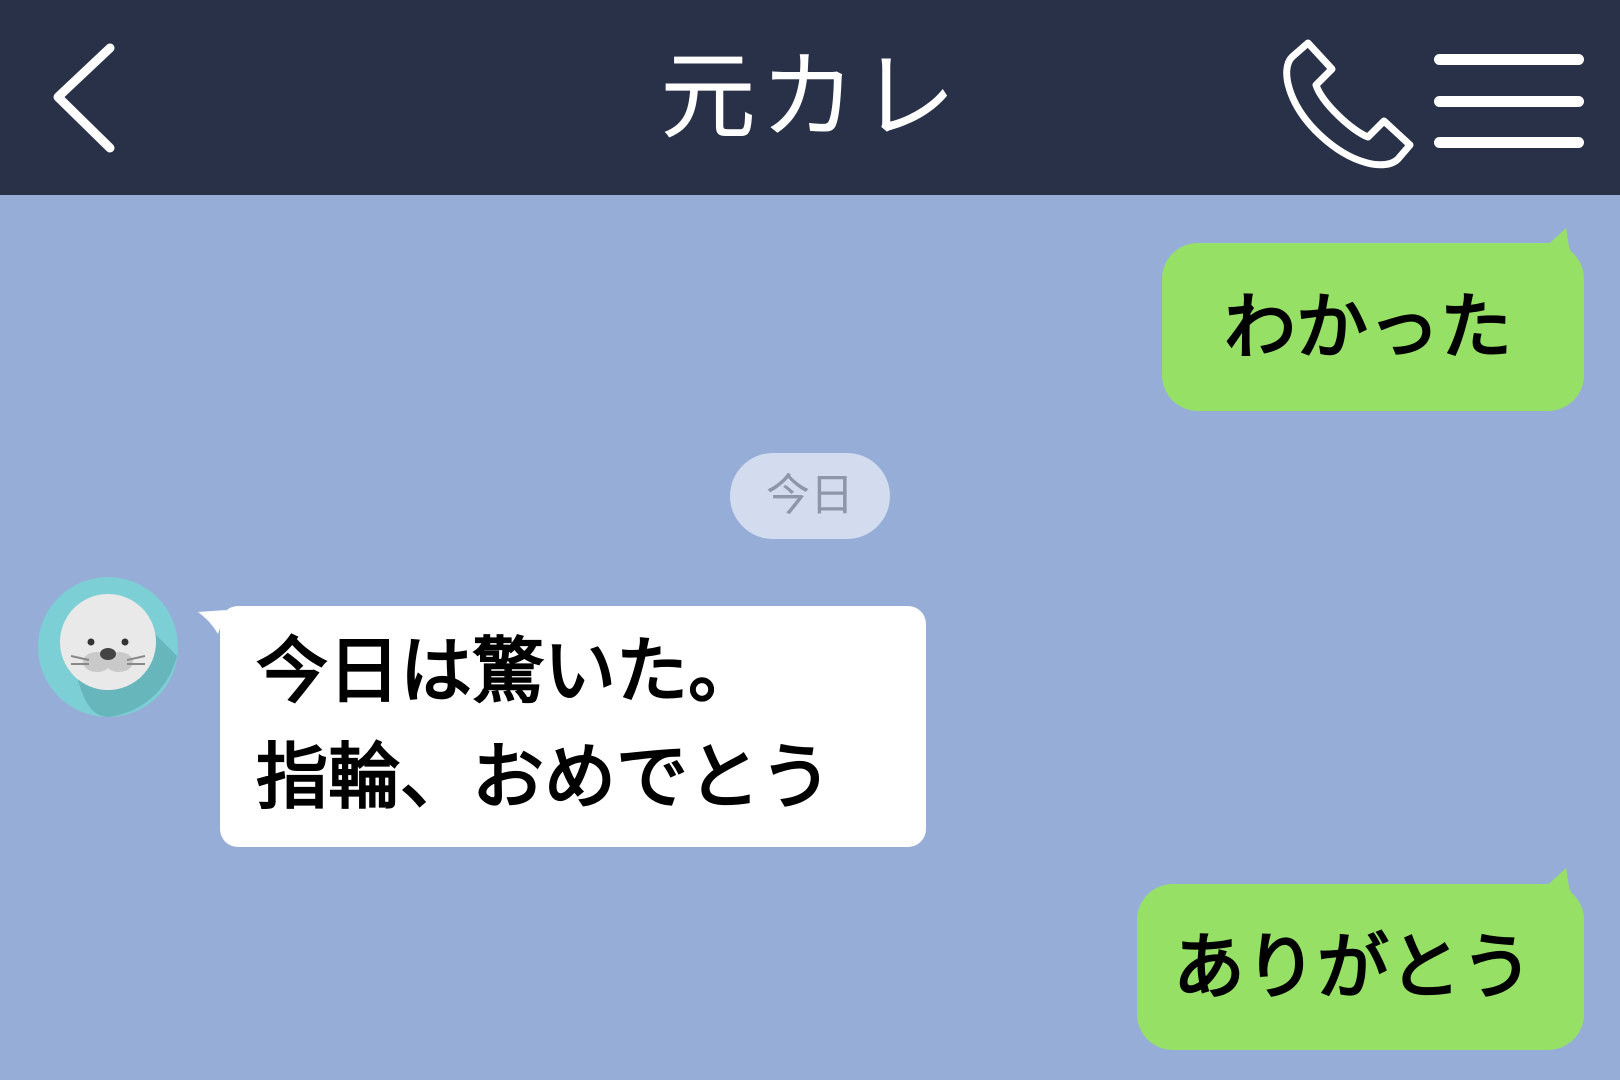  What do you see at coordinates (1353, 967) in the screenshot?
I see `message-text: ありがとう` at bounding box center [1353, 967].